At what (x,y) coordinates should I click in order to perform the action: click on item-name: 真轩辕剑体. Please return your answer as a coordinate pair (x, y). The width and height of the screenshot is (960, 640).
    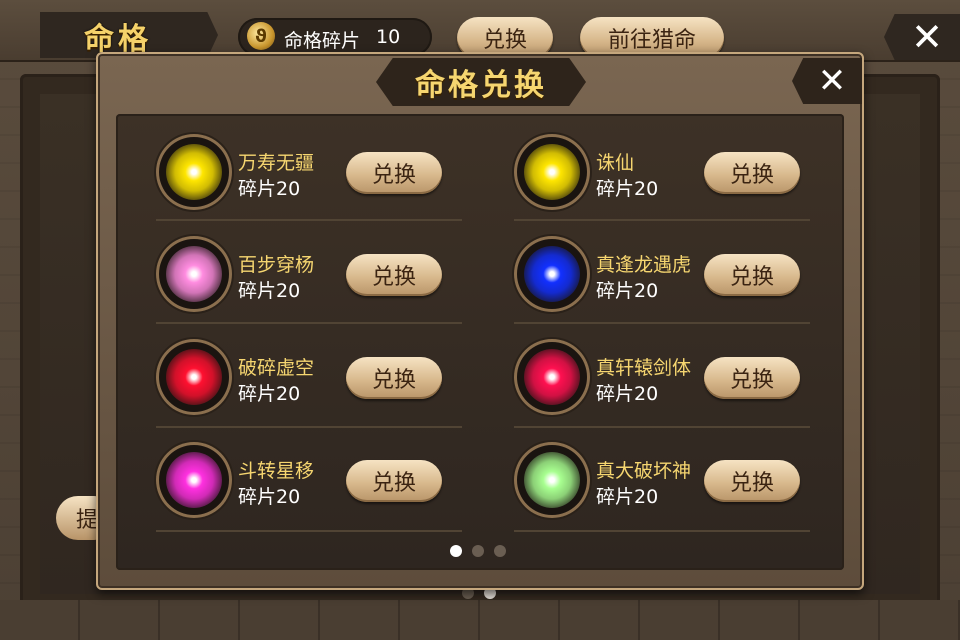
    Looking at the image, I should click on (644, 368).